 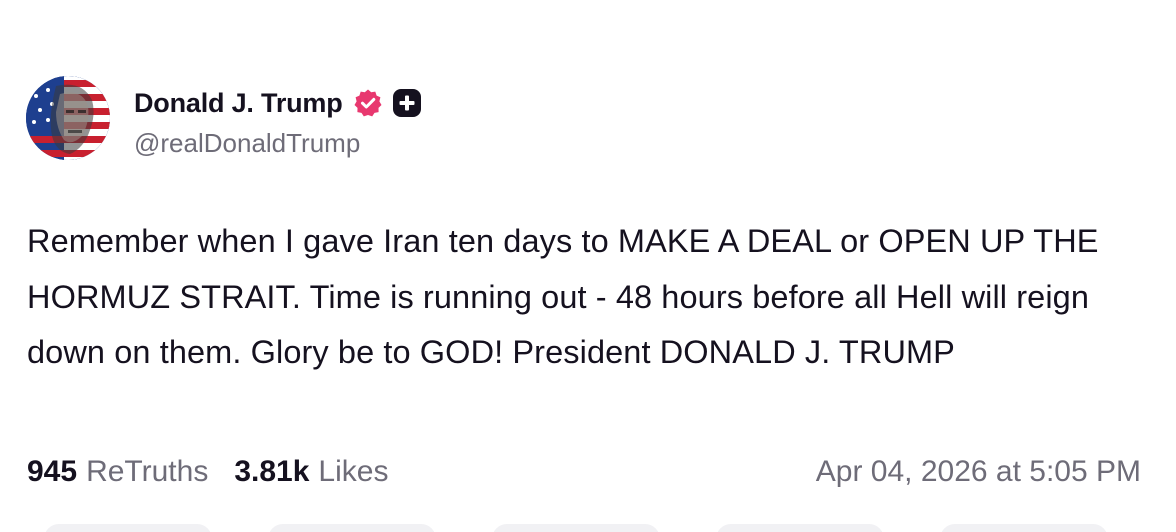 I want to click on flag-portrait-avatar, so click(x=68, y=118).